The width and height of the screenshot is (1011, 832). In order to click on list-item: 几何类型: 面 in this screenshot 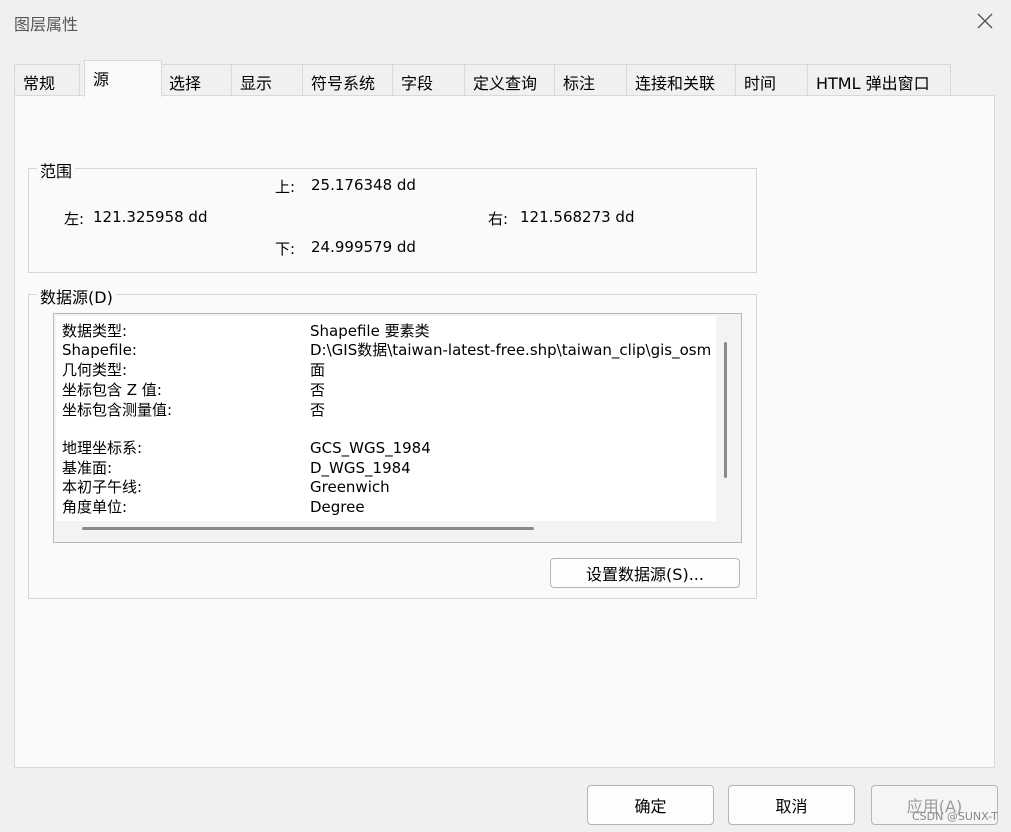, I will do `click(389, 370)`.